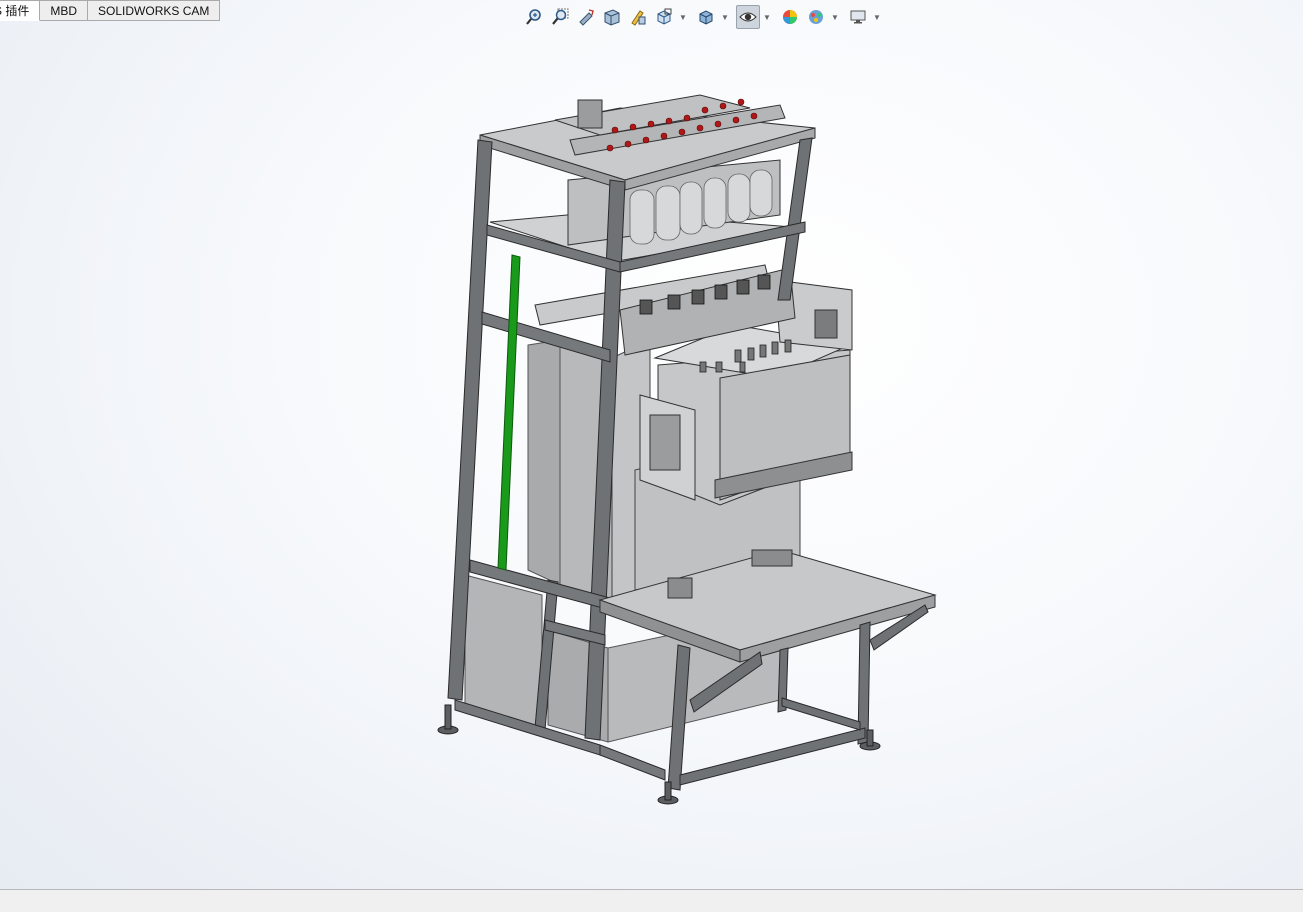  What do you see at coordinates (154, 10) in the screenshot?
I see `tab-solidworks-cam: SOLIDWORKS CAM` at bounding box center [154, 10].